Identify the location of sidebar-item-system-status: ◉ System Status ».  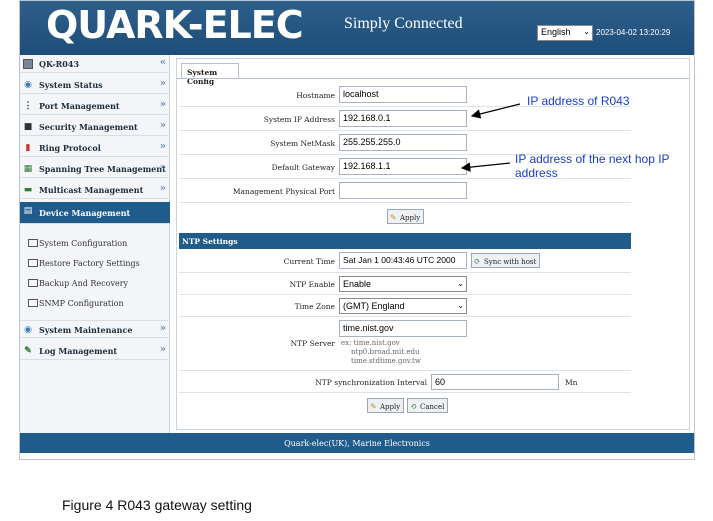
(95, 85).